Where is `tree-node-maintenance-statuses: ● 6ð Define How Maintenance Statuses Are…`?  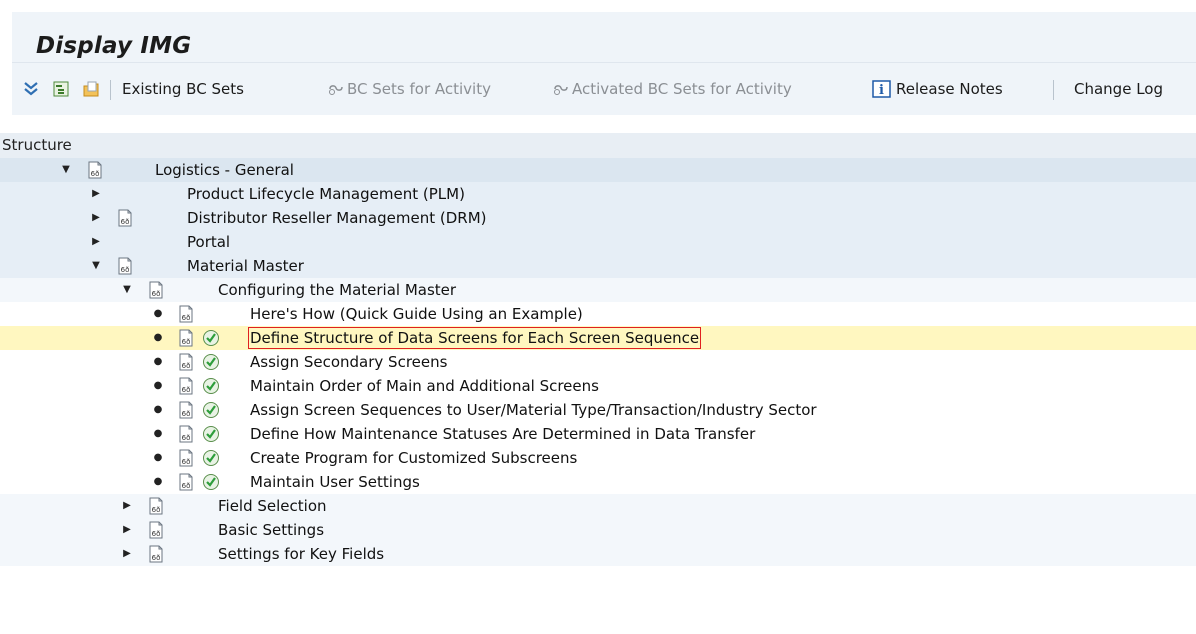 tree-node-maintenance-statuses: ● 6ð Define How Maintenance Statuses Are… is located at coordinates (598, 434).